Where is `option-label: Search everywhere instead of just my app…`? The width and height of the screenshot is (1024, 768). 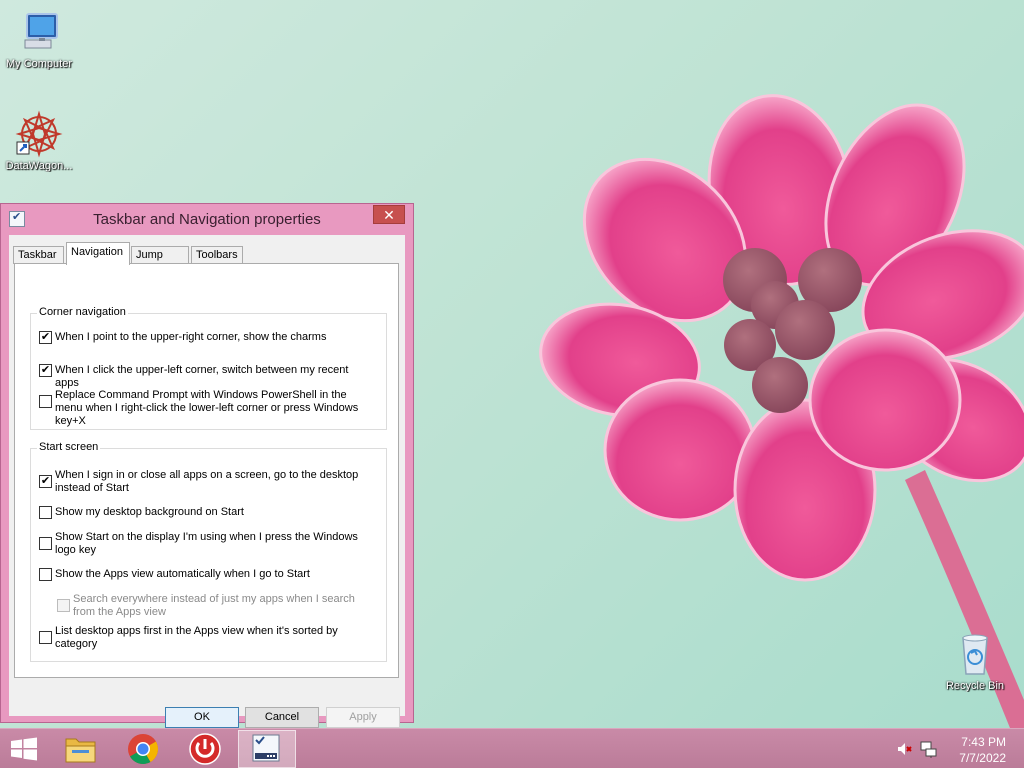
option-label: Search everywhere instead of just my app… is located at coordinates (214, 605).